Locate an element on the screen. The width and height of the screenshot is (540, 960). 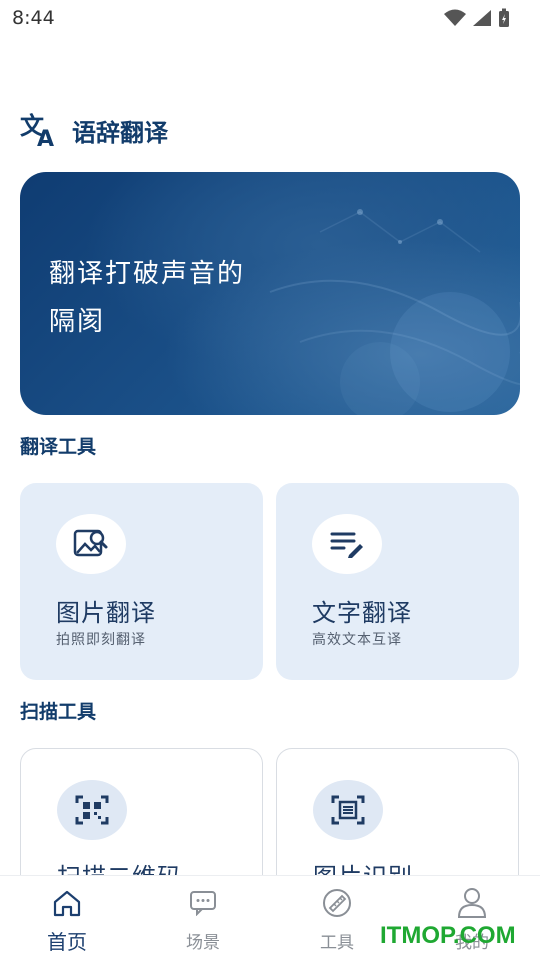
battery-icon is located at coordinates (504, 17).